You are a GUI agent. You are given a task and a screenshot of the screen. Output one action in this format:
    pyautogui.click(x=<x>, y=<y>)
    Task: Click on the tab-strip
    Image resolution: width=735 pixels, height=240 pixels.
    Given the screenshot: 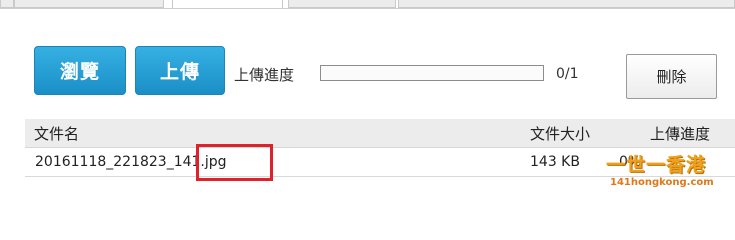 What is the action you would take?
    pyautogui.click(x=367, y=4)
    